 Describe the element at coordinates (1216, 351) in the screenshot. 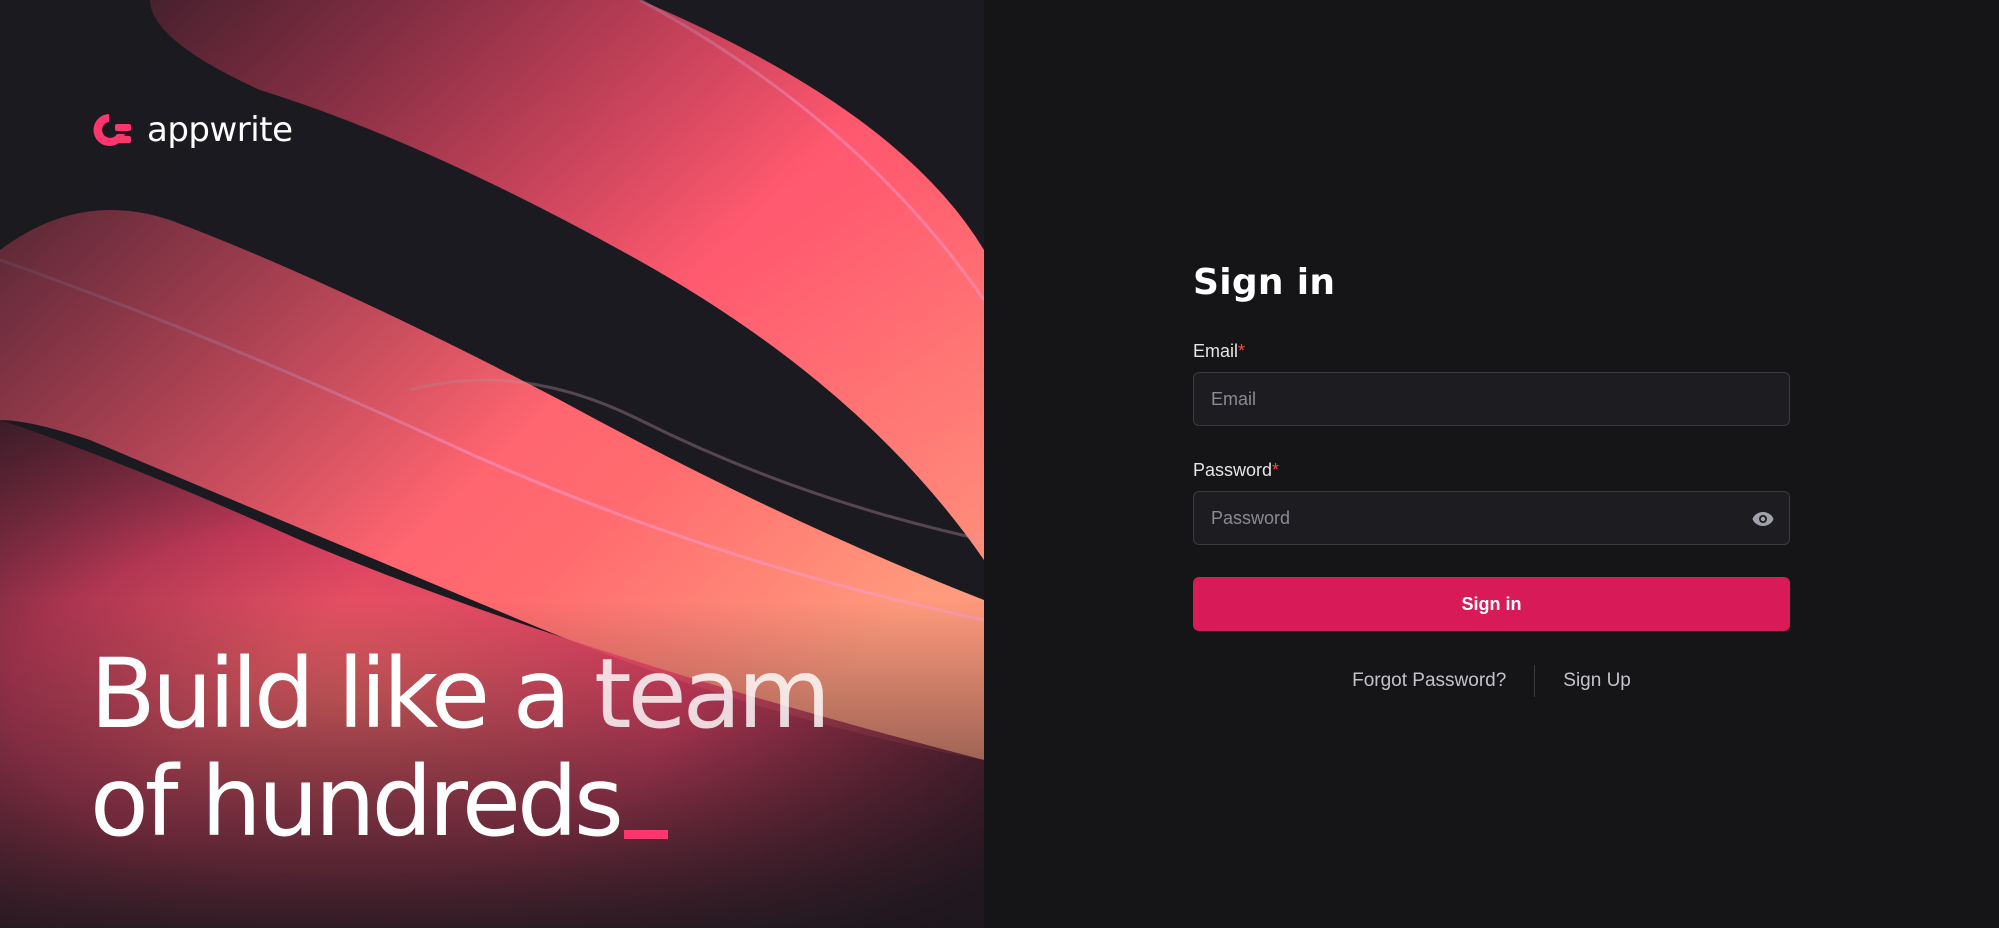

I see `email-label-text: Email` at that location.